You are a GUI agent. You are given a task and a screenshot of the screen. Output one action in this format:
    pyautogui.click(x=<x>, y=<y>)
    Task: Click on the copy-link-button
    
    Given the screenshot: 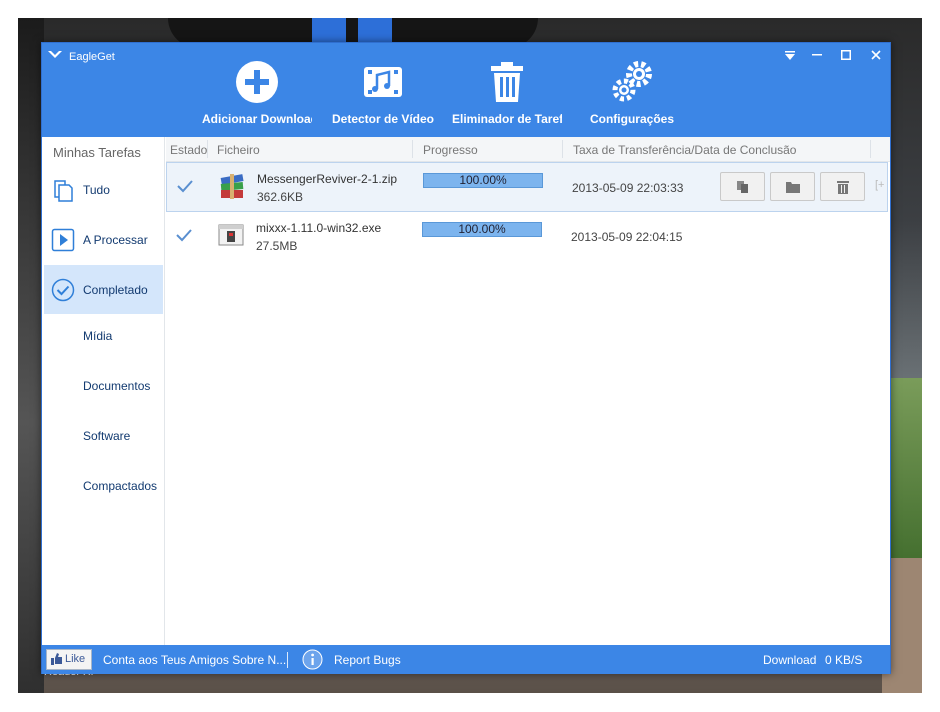 What is the action you would take?
    pyautogui.click(x=742, y=186)
    